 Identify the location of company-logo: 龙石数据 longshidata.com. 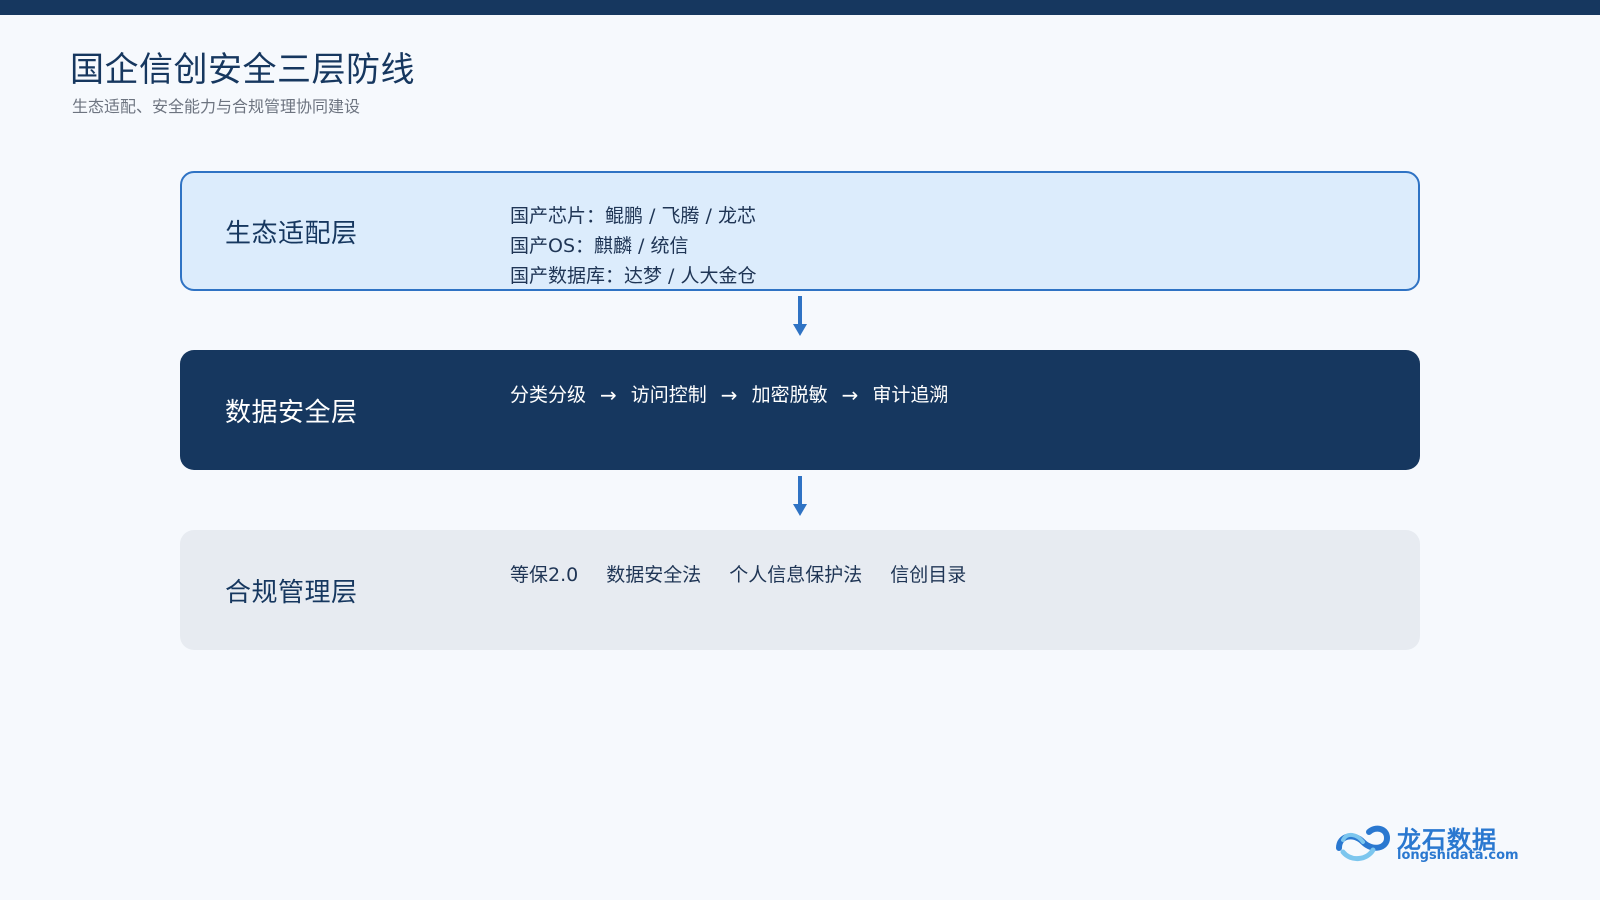
(1428, 844).